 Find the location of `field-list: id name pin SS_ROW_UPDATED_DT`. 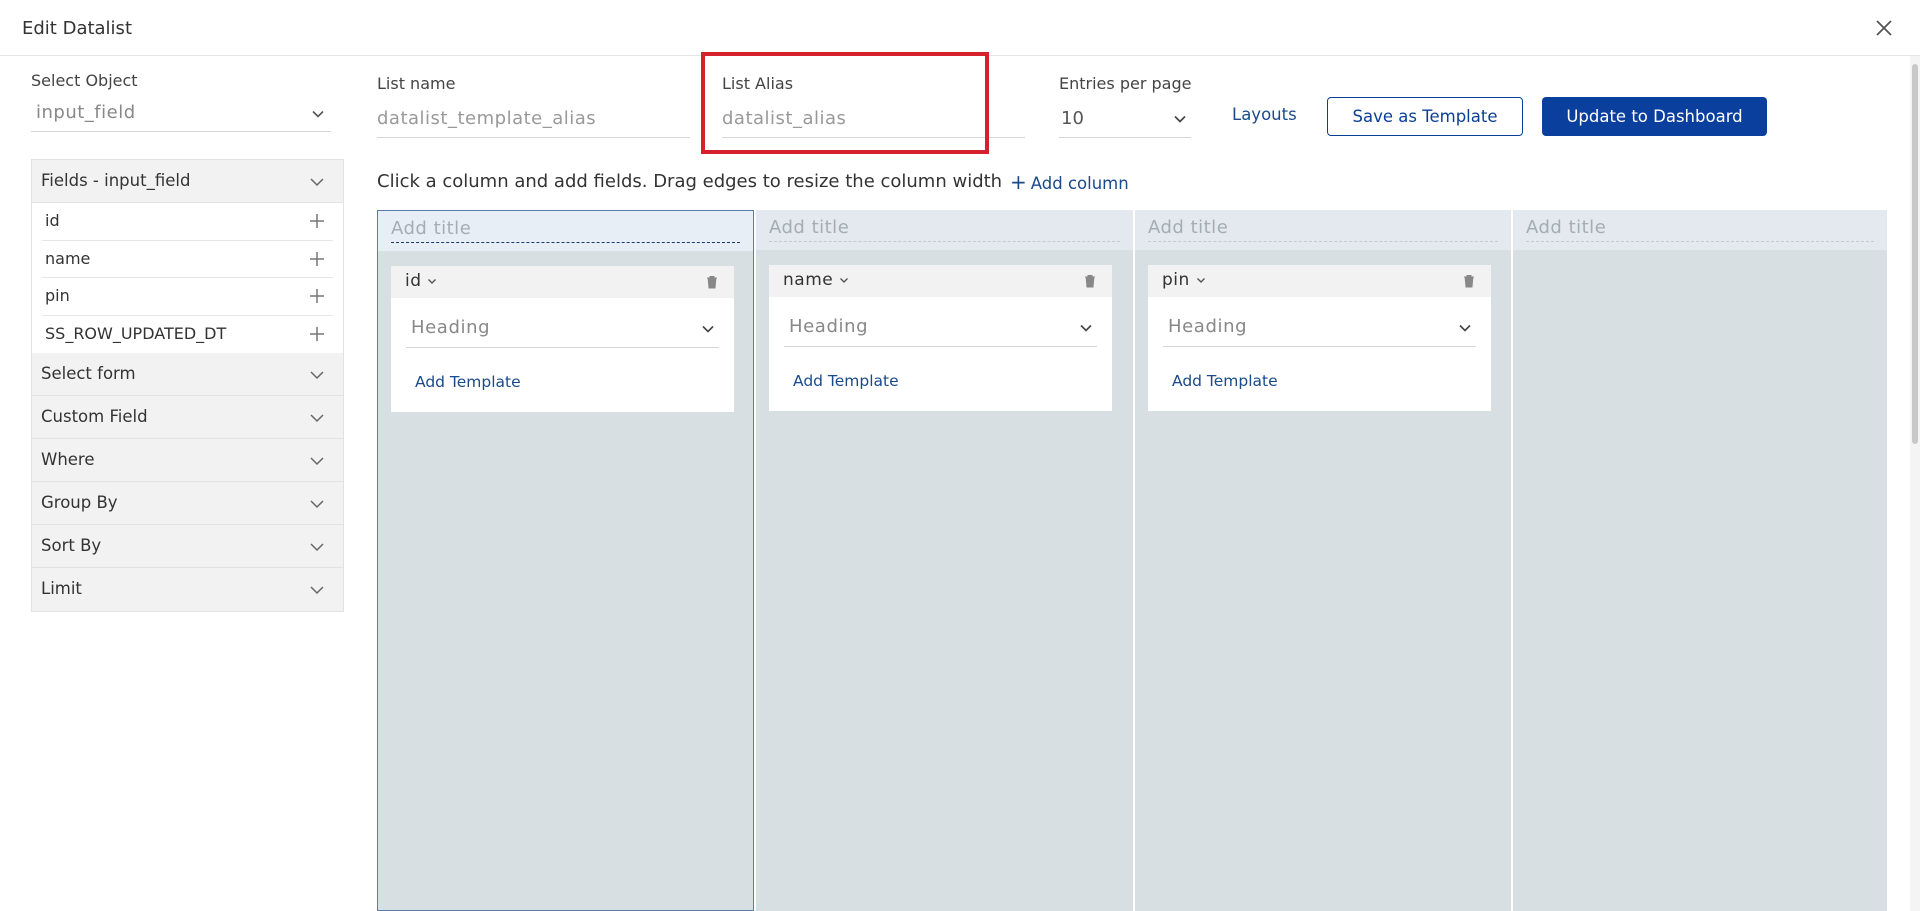

field-list: id name pin SS_ROW_UPDATED_DT is located at coordinates (187, 278).